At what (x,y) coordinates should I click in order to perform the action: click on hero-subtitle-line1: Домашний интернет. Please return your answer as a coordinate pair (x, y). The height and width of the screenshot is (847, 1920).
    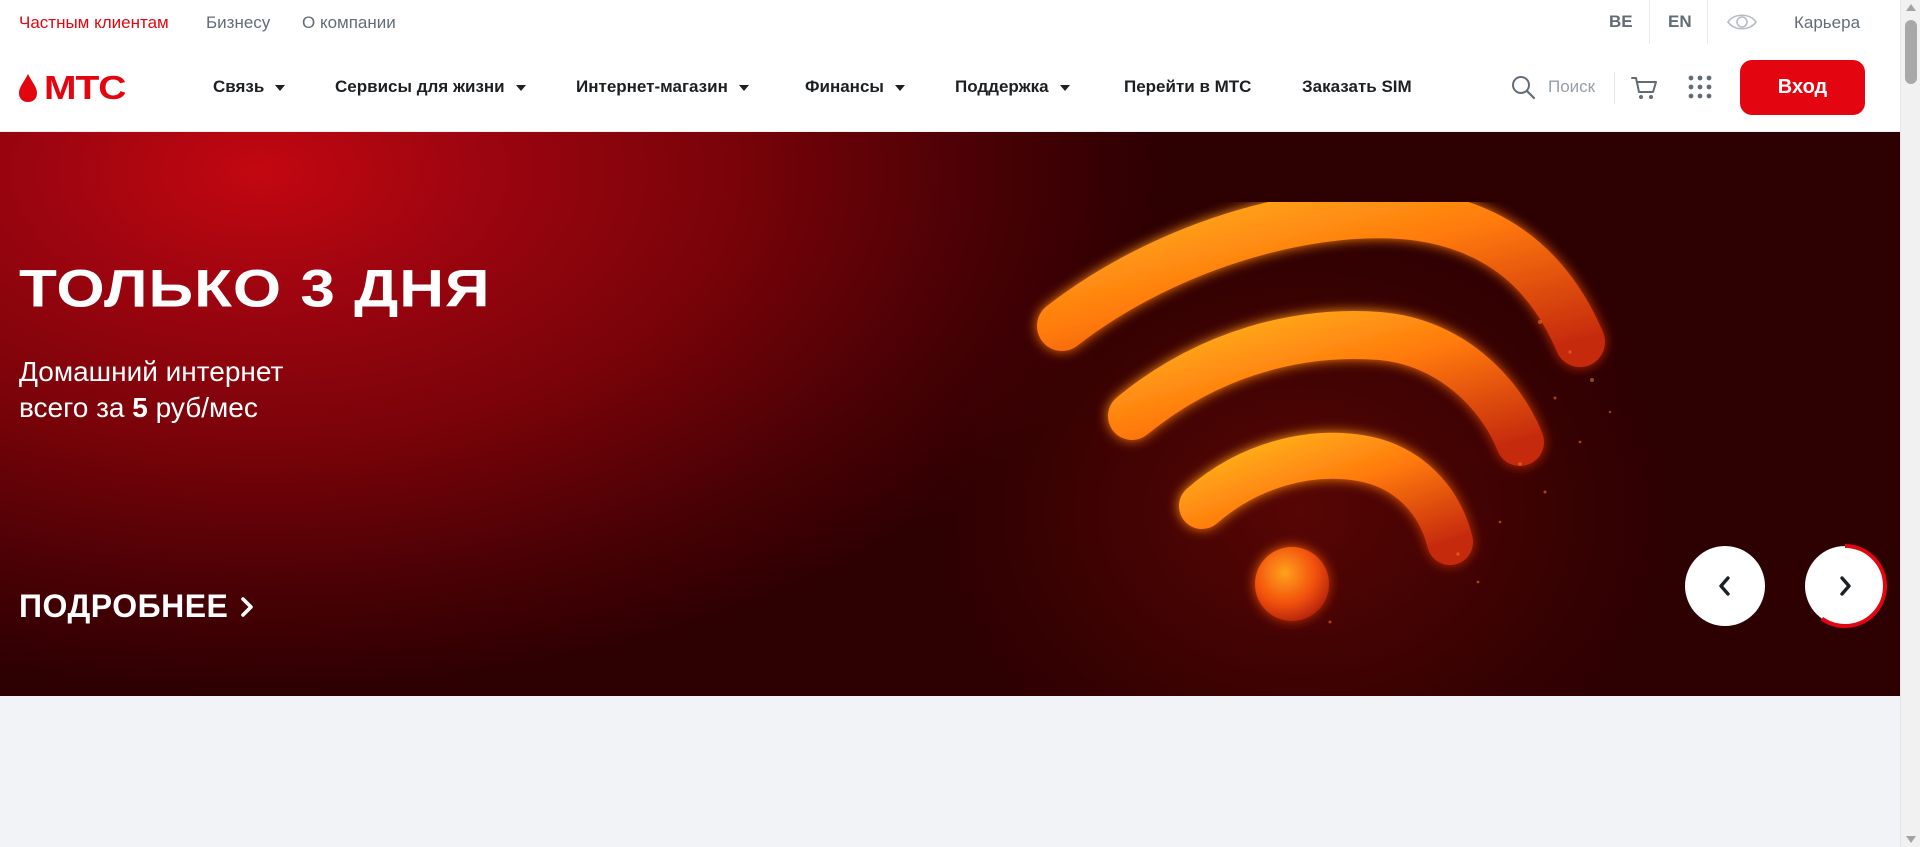
    Looking at the image, I should click on (151, 371).